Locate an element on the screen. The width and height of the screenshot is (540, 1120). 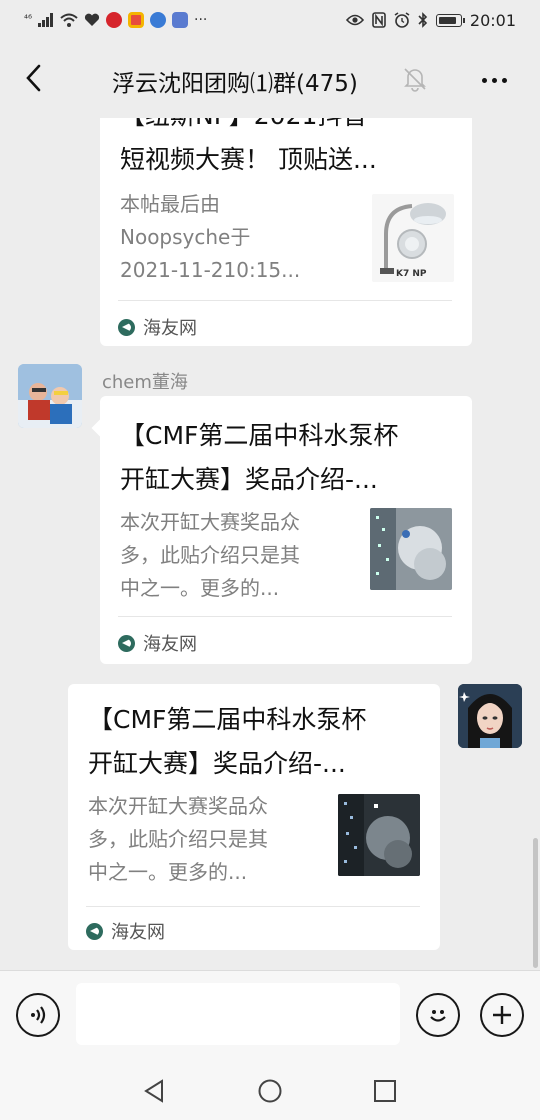
card-thumbnail: K7 NP is located at coordinates (413, 238).